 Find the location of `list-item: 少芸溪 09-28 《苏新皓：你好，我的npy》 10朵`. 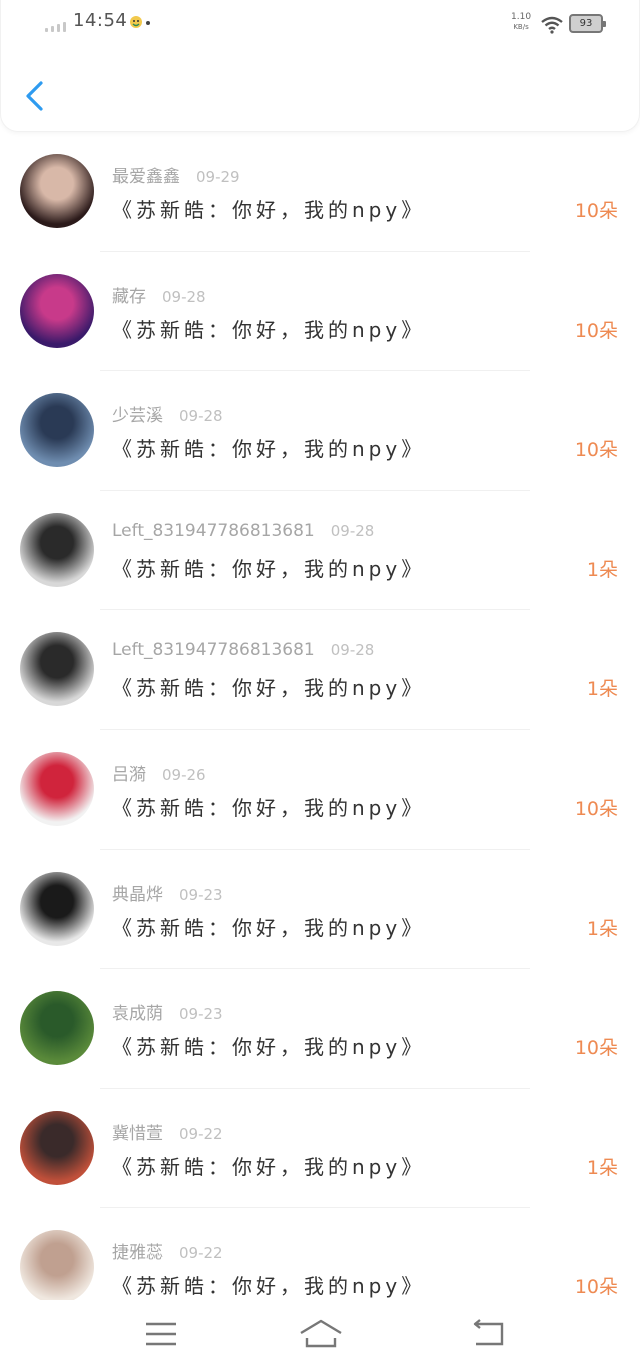

list-item: 少芸溪 09-28 《苏新皓：你好，我的npy》 10朵 is located at coordinates (320, 431).